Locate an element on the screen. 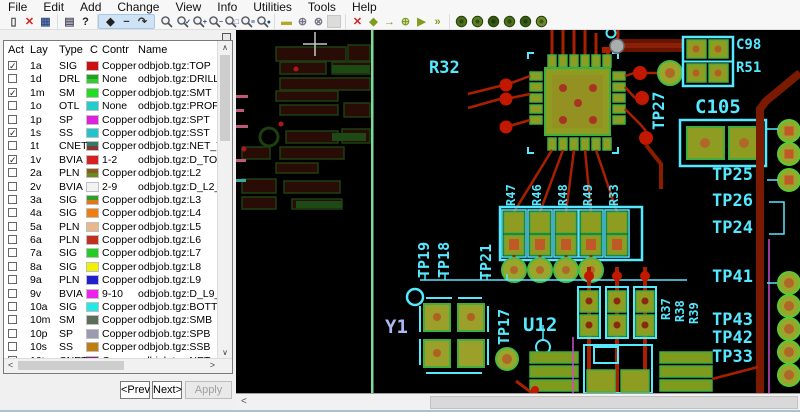  new-file-icon: ▯ is located at coordinates (13, 22).